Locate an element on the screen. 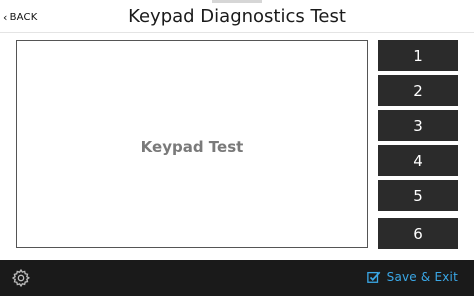 This screenshot has width=474, height=296. footer-bar: Save & Exit is located at coordinates (237, 278).